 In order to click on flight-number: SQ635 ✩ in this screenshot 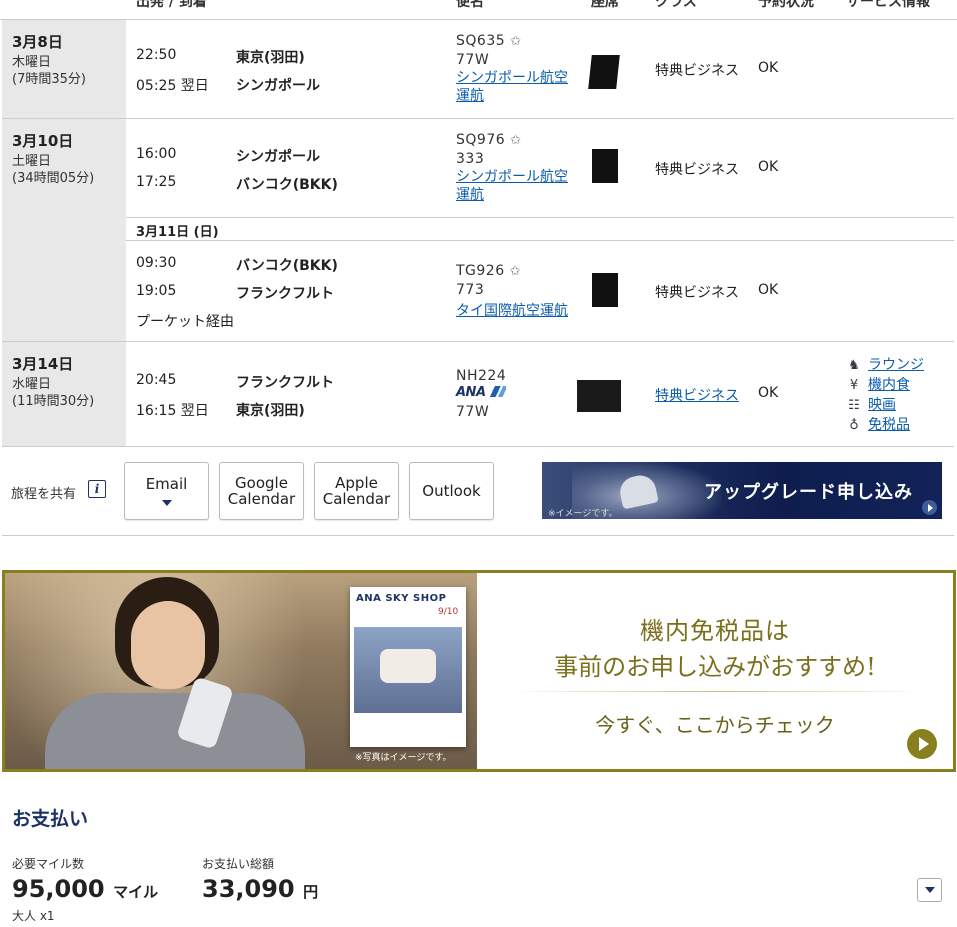, I will do `click(489, 41)`.